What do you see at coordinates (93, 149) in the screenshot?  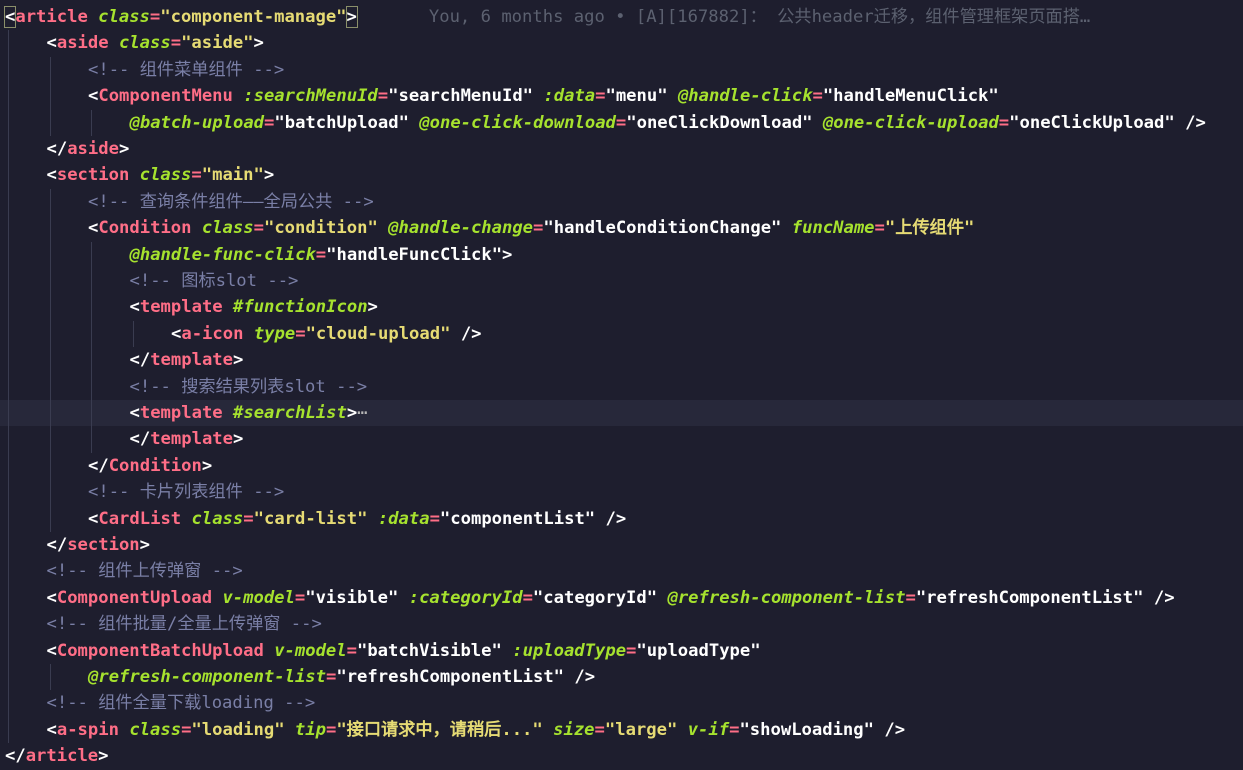 I see `code-token: aside` at bounding box center [93, 149].